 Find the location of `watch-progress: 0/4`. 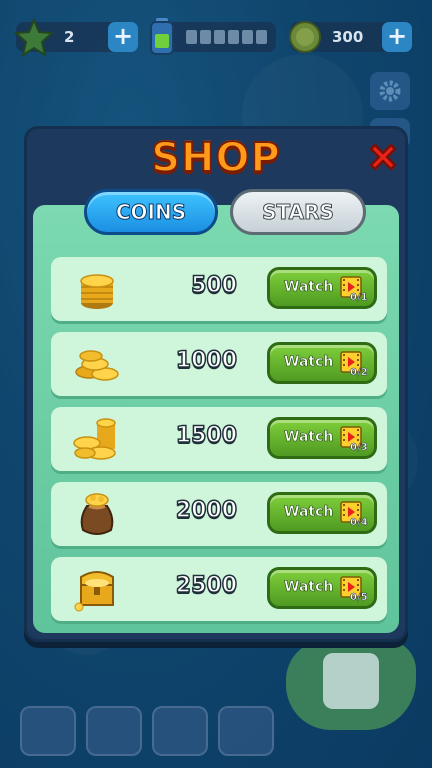

watch-progress: 0/4 is located at coordinates (359, 523).